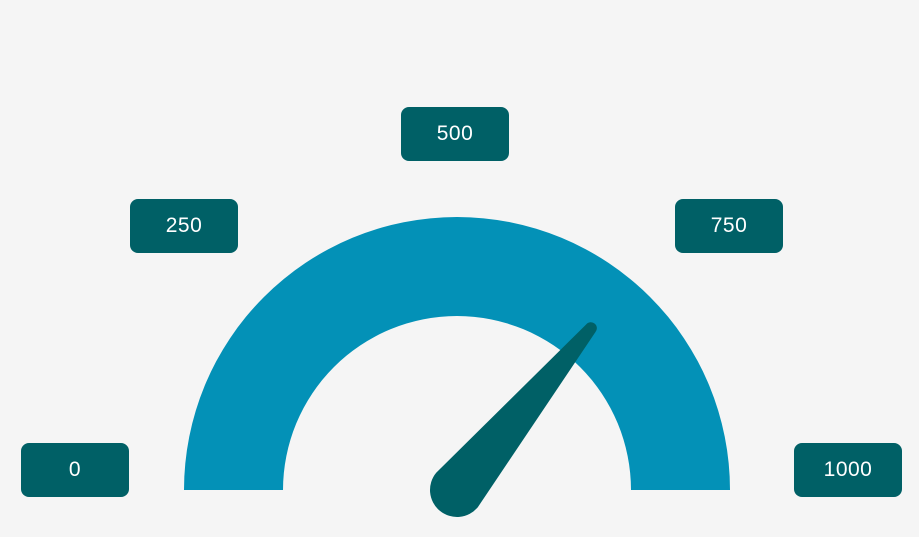  What do you see at coordinates (455, 134) in the screenshot?
I see `tick-label-500: 500` at bounding box center [455, 134].